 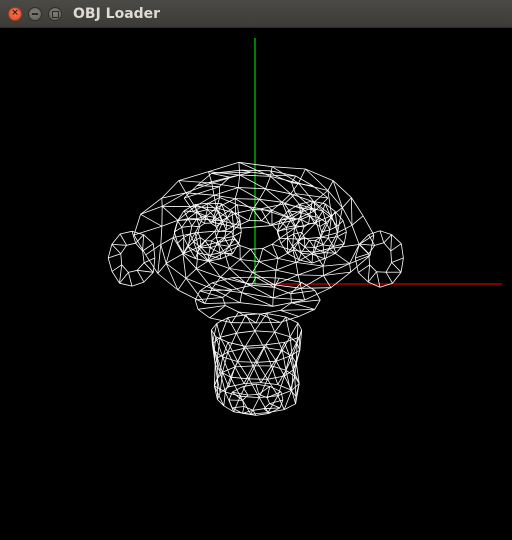 I want to click on minimize-button, so click(x=35, y=14).